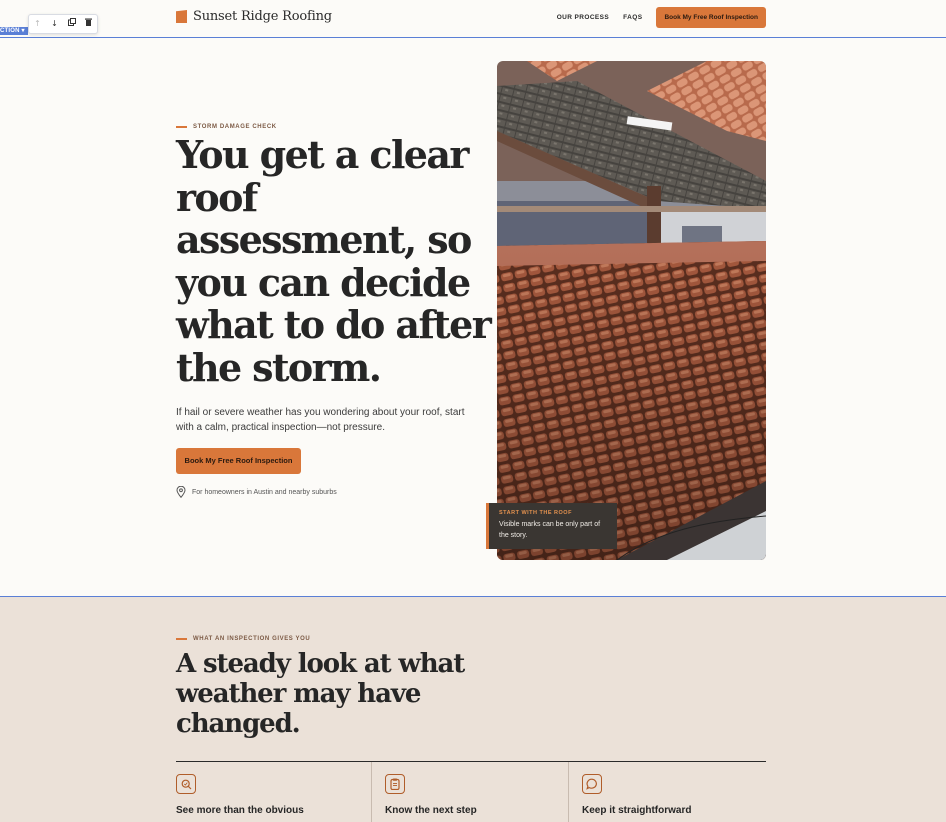 The image size is (946, 822). Describe the element at coordinates (72, 24) in the screenshot. I see `duplicate-icon` at that location.